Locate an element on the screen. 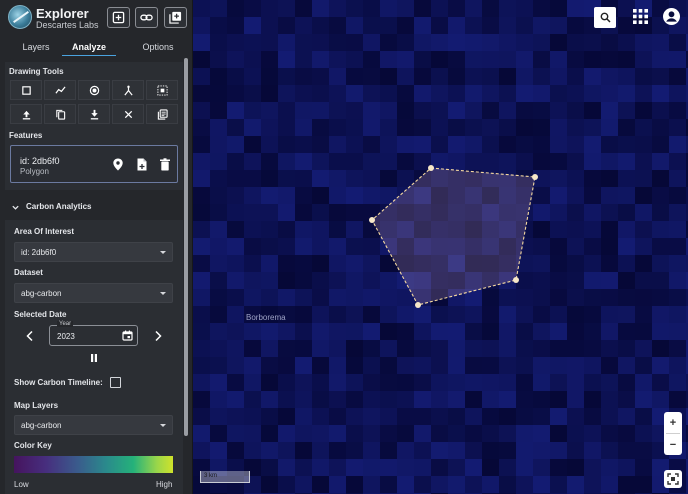 This screenshot has width=688, height=494. zoom-control: + − is located at coordinates (673, 433).